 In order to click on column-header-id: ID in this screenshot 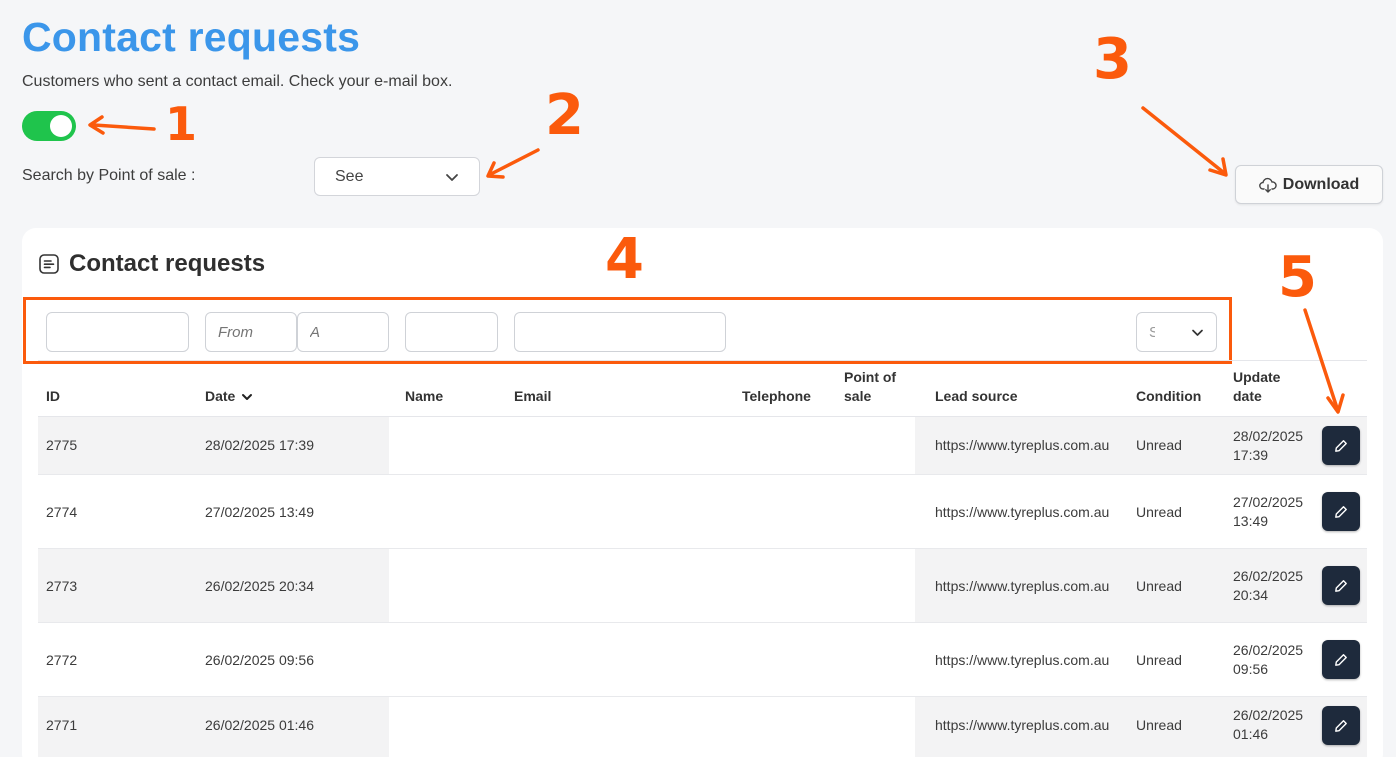, I will do `click(53, 396)`.